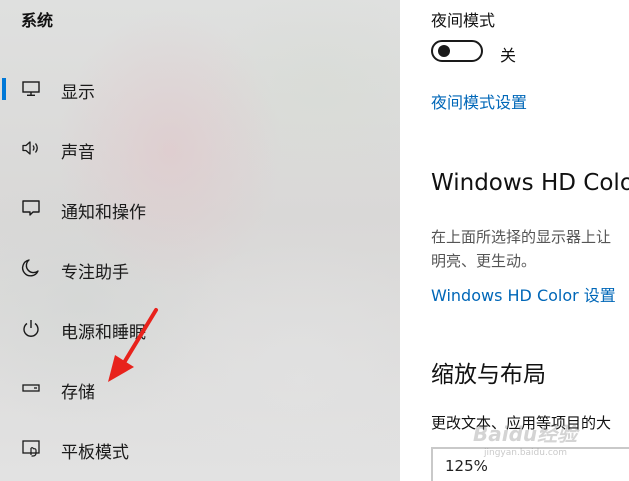 Image resolution: width=629 pixels, height=481 pixels. Describe the element at coordinates (200, 89) in the screenshot. I see `sidebar-item-display: 显示` at that location.